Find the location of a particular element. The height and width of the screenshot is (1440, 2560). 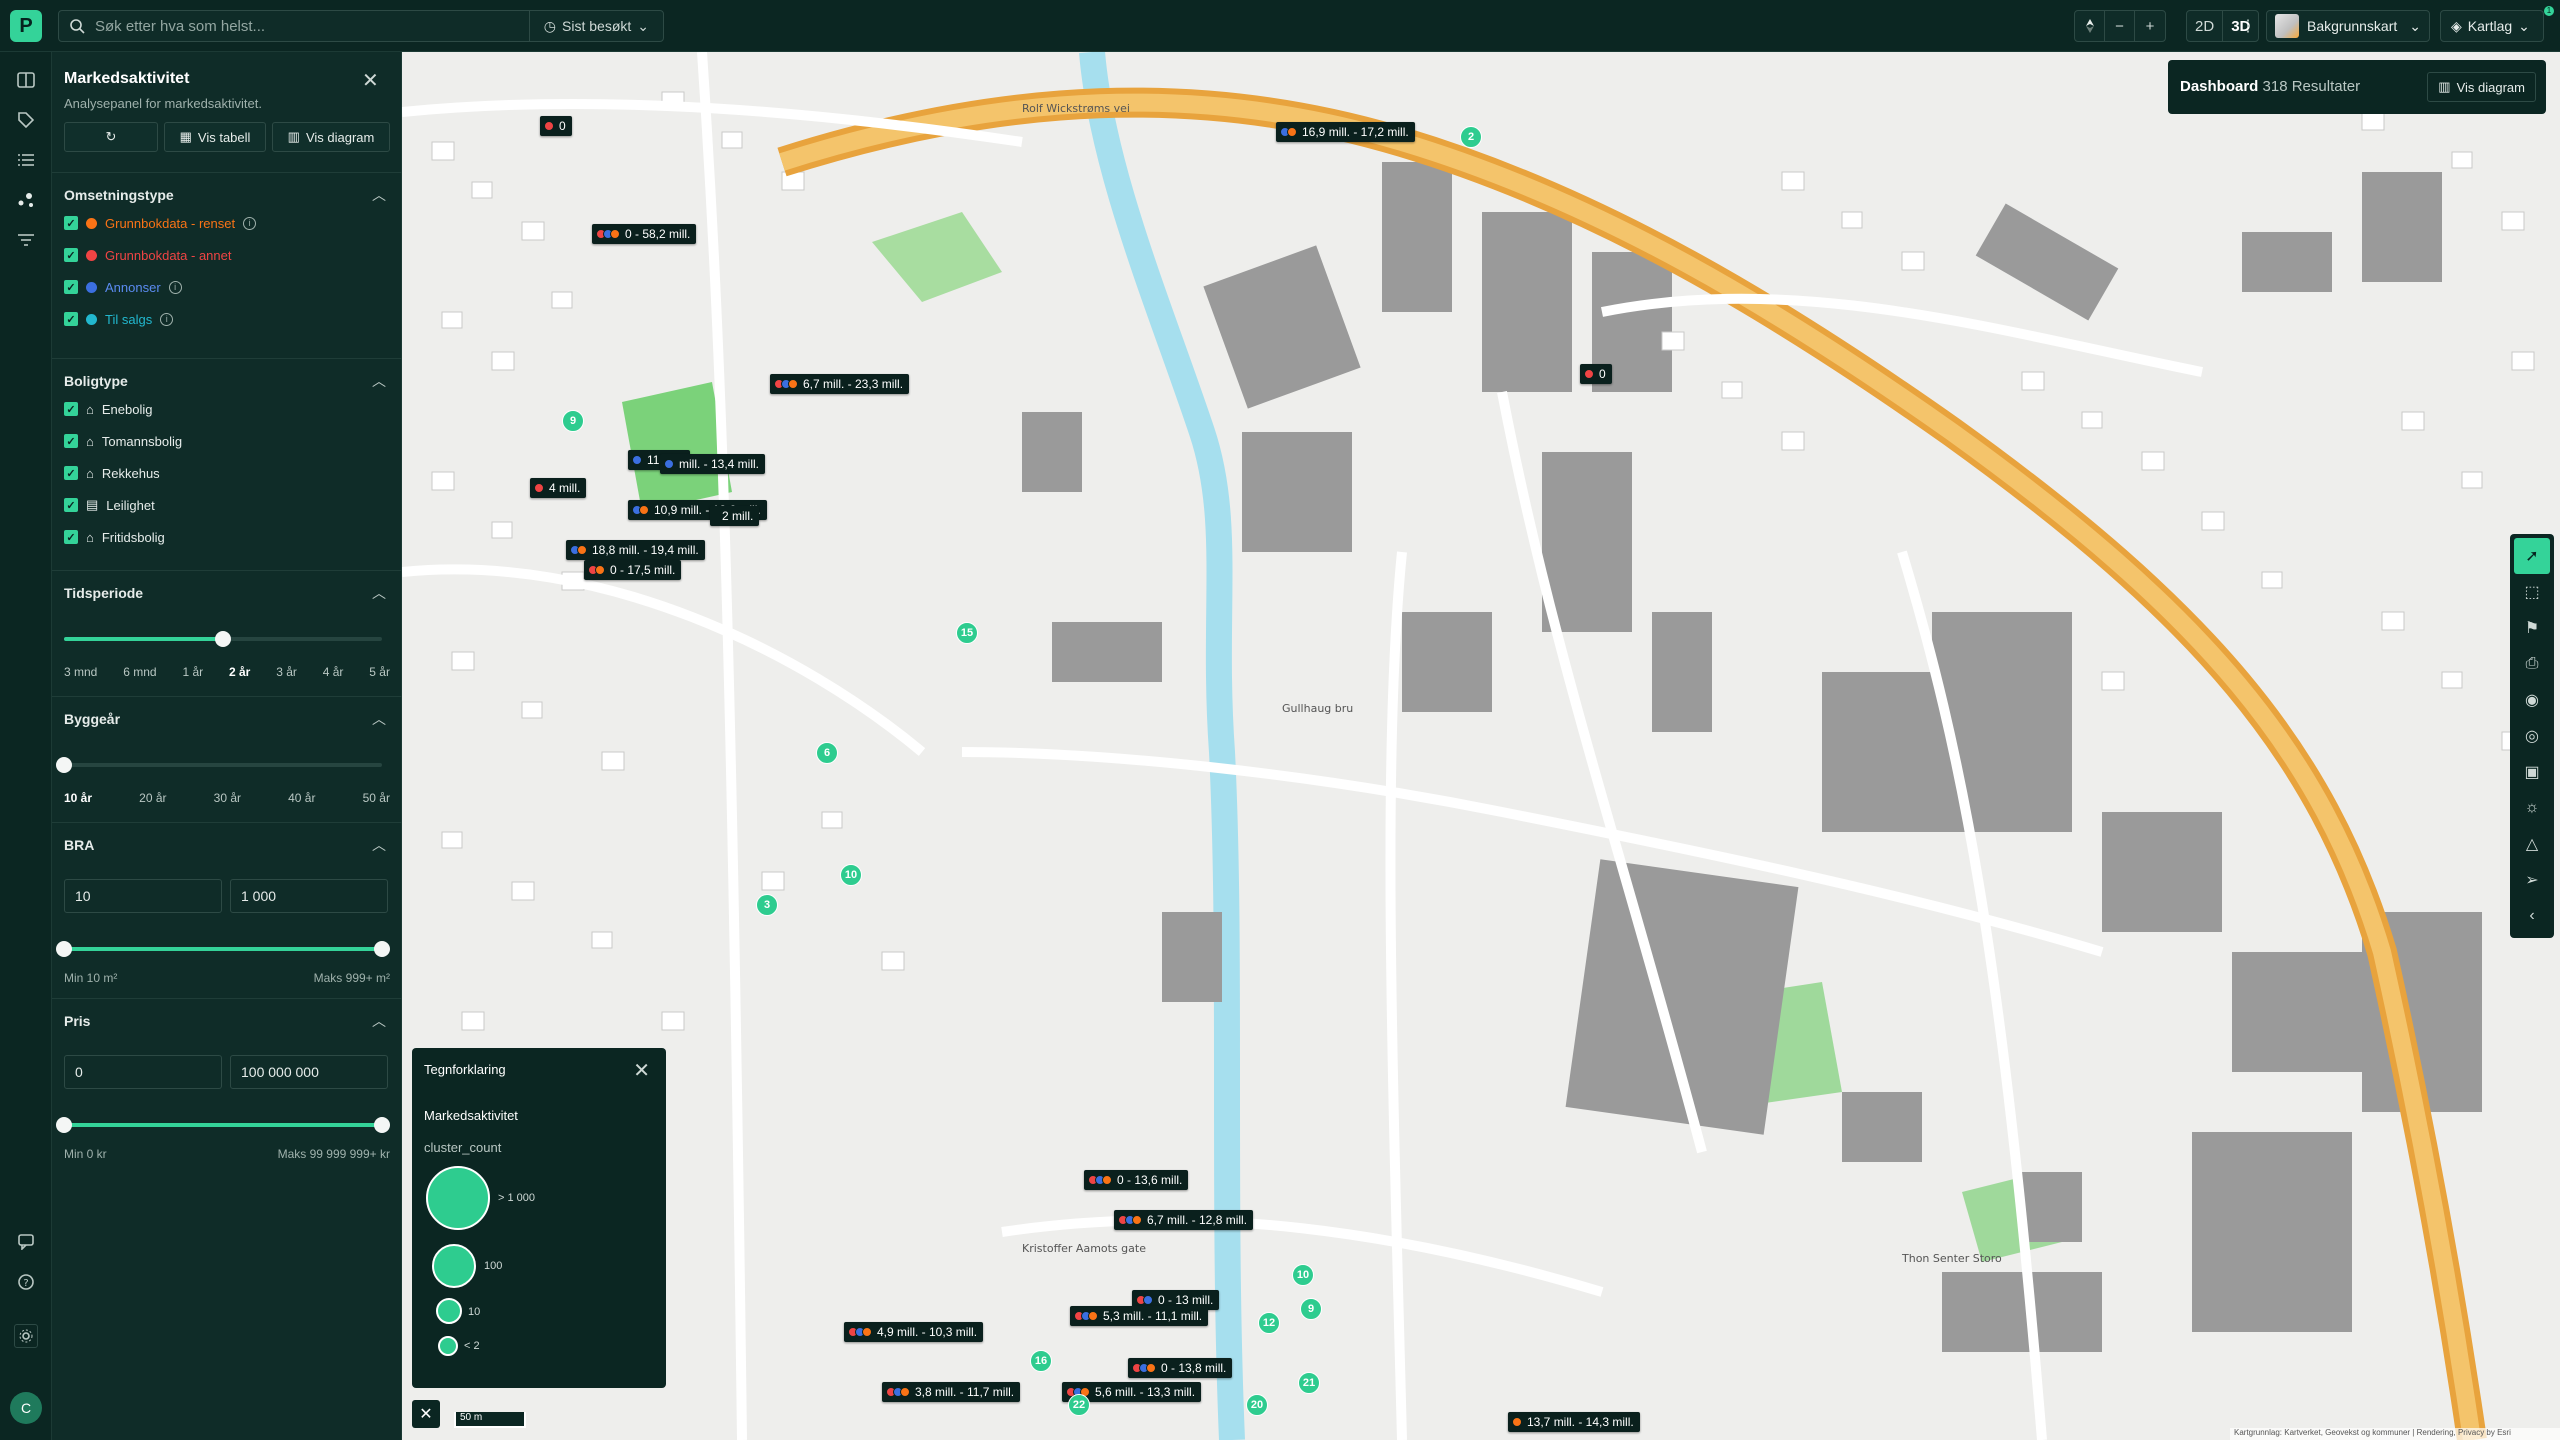

send-icon: ➢ is located at coordinates (2532, 880).